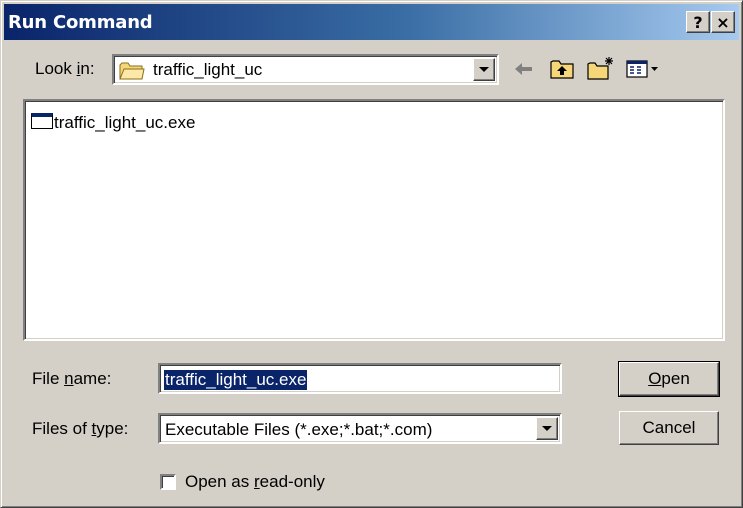  Describe the element at coordinates (562, 69) in the screenshot. I see `up-folder-icon` at that location.